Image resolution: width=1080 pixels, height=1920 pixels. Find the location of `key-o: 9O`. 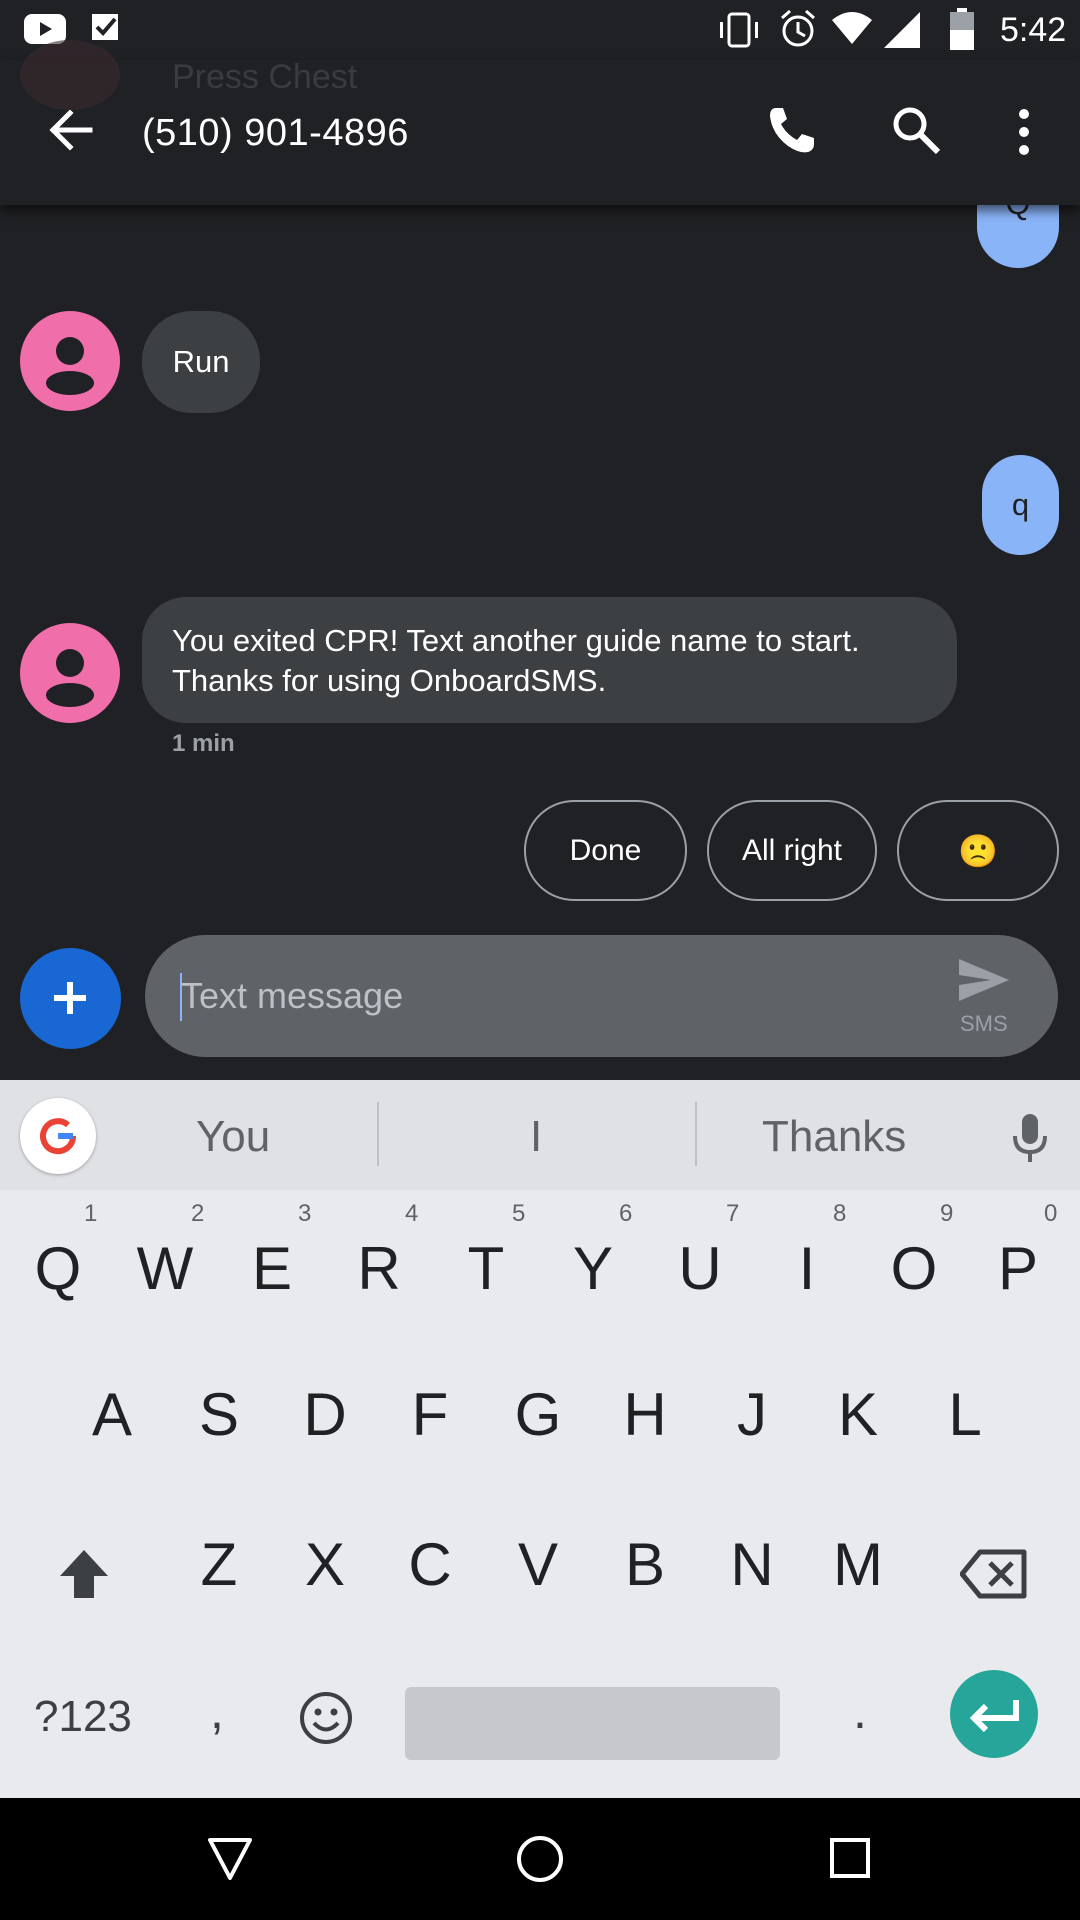

key-o: 9O is located at coordinates (924, 1270).